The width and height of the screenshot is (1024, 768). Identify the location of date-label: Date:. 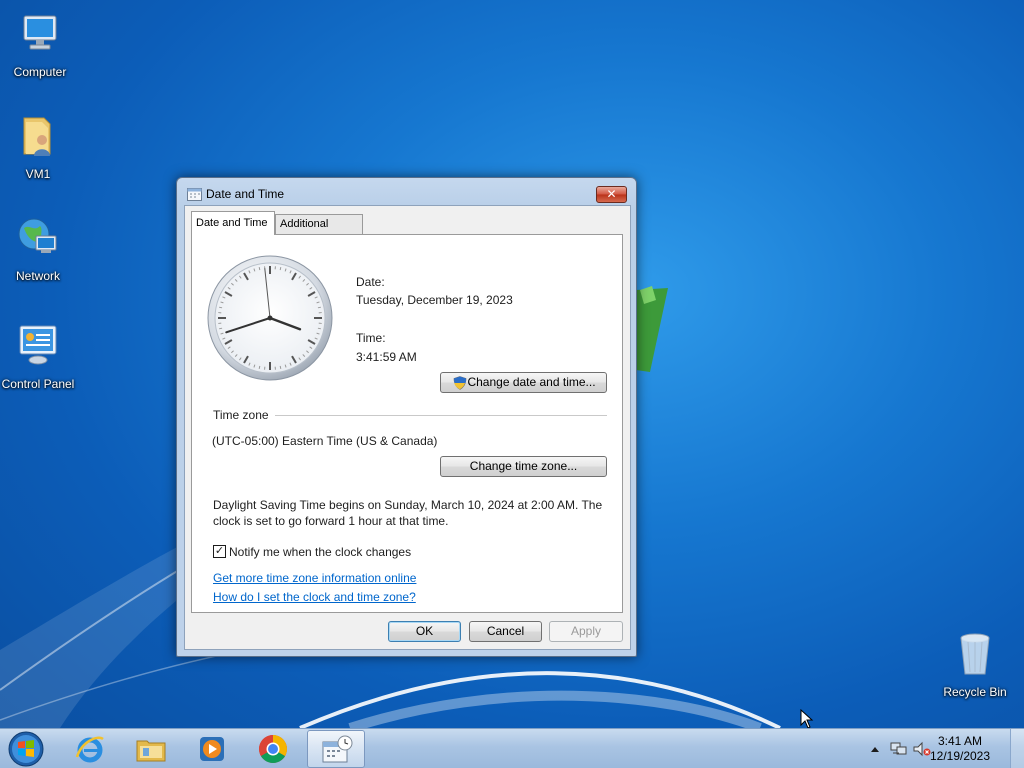
(370, 282).